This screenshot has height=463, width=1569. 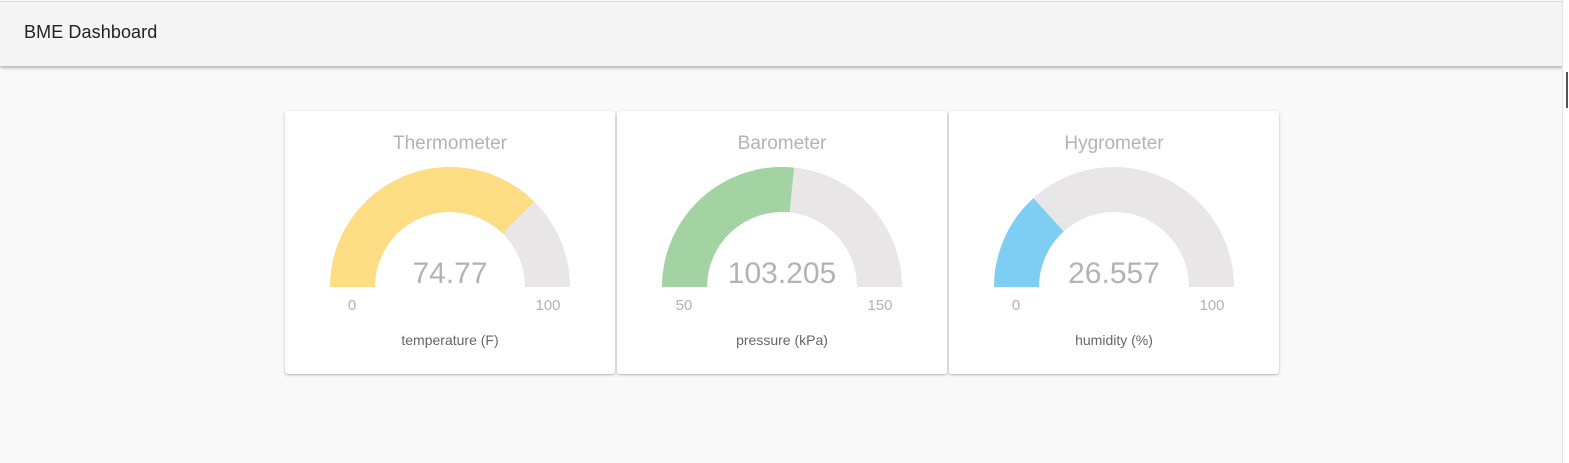 I want to click on page-title: BME Dashboard, so click(x=91, y=32).